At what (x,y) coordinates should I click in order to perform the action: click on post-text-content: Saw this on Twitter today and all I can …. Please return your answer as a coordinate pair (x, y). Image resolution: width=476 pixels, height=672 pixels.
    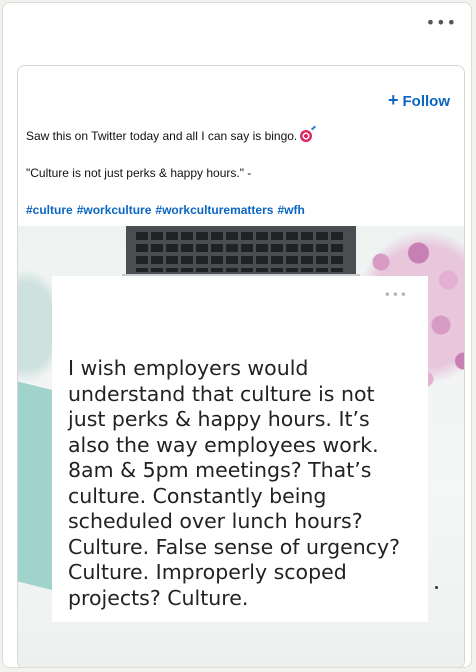
    Looking at the image, I should click on (162, 136).